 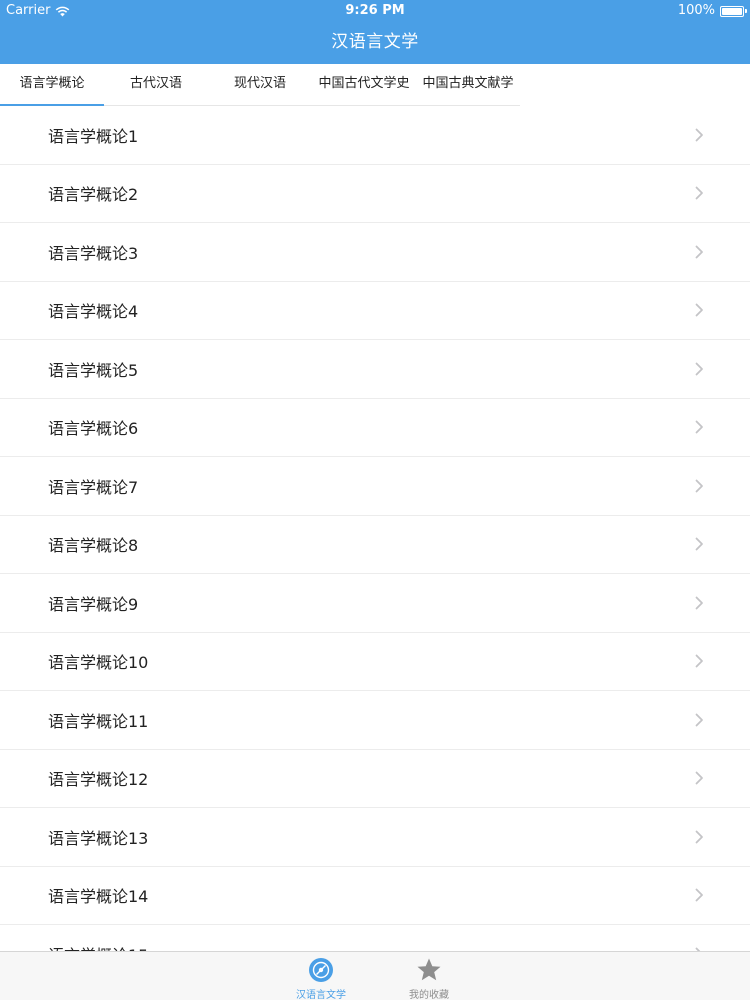 I want to click on status-bar: Carrier 9:26 PM 100%, so click(x=375, y=11).